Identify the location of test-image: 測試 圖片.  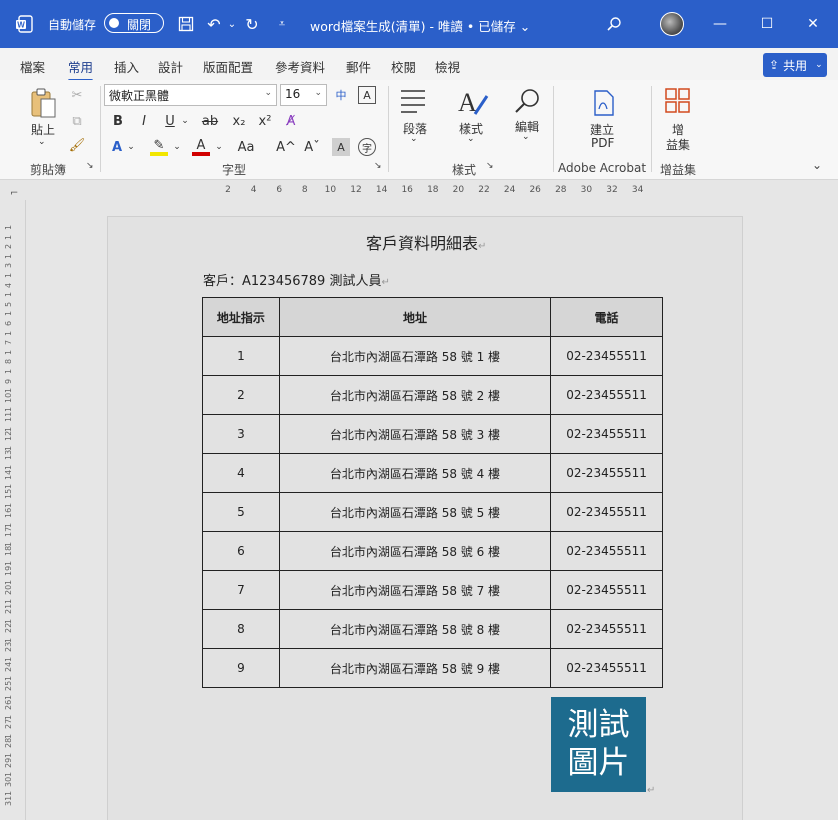
(598, 744).